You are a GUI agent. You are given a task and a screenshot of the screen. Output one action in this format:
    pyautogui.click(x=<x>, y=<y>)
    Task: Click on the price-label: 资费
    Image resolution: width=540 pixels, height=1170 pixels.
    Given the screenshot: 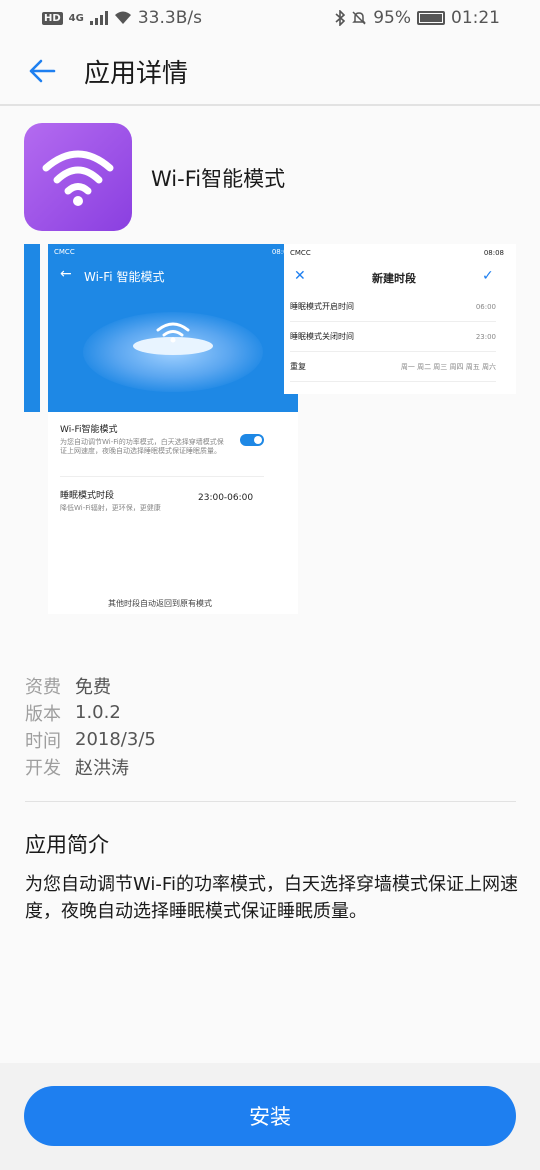 What is the action you would take?
    pyautogui.click(x=43, y=687)
    